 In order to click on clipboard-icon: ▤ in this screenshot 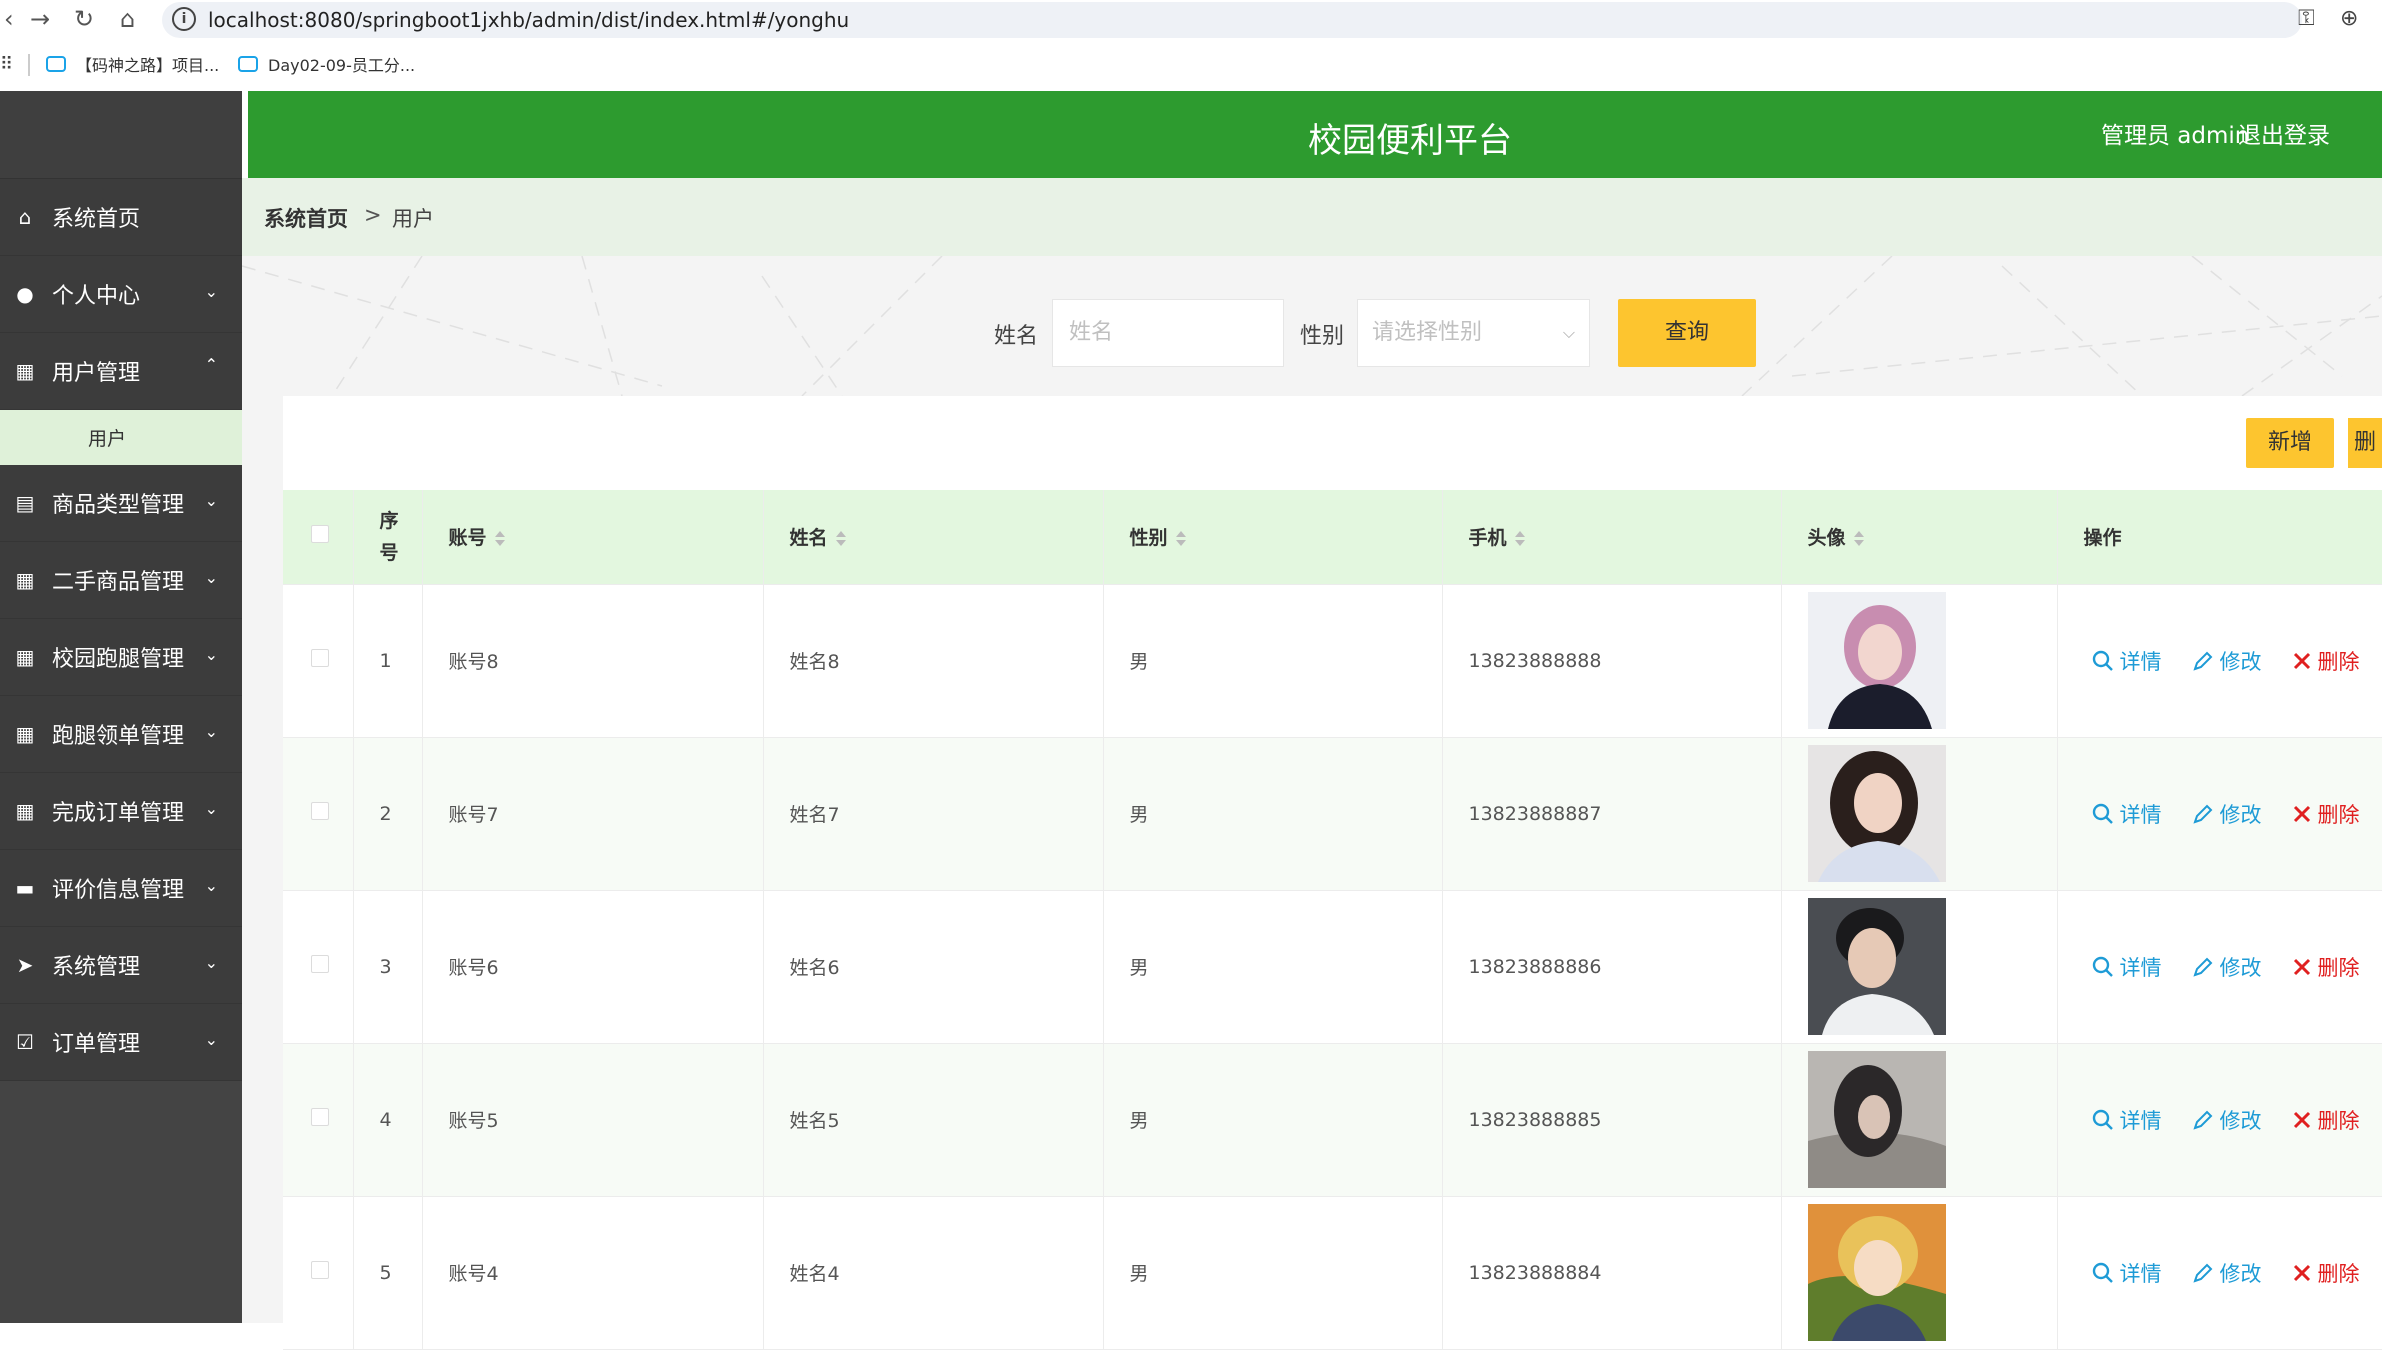, I will do `click(25, 503)`.